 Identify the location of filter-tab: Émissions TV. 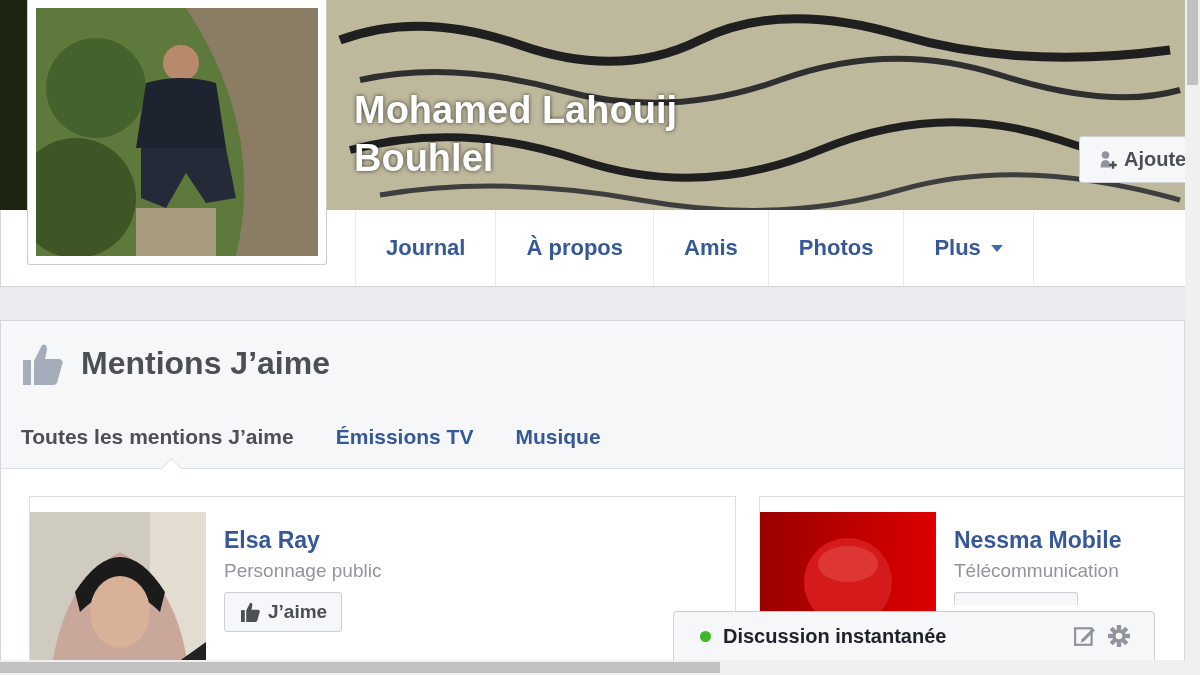
(404, 437).